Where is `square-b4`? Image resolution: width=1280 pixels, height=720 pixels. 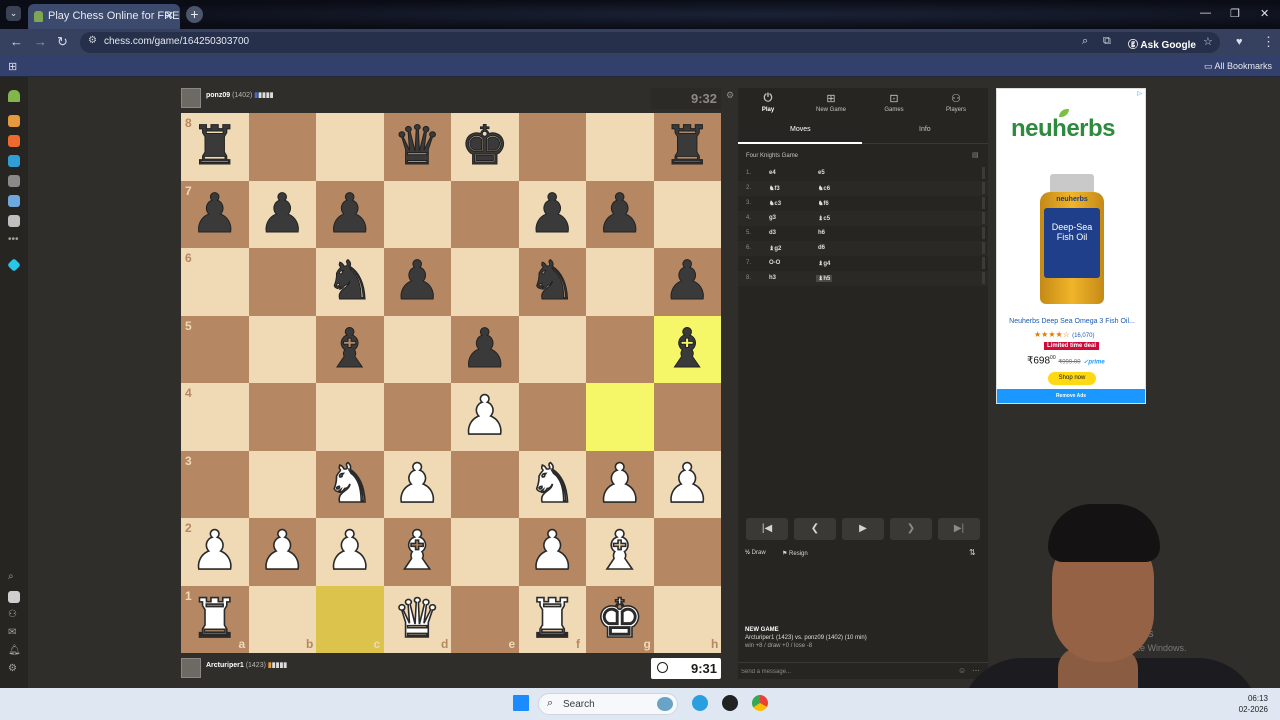 square-b4 is located at coordinates (282, 417).